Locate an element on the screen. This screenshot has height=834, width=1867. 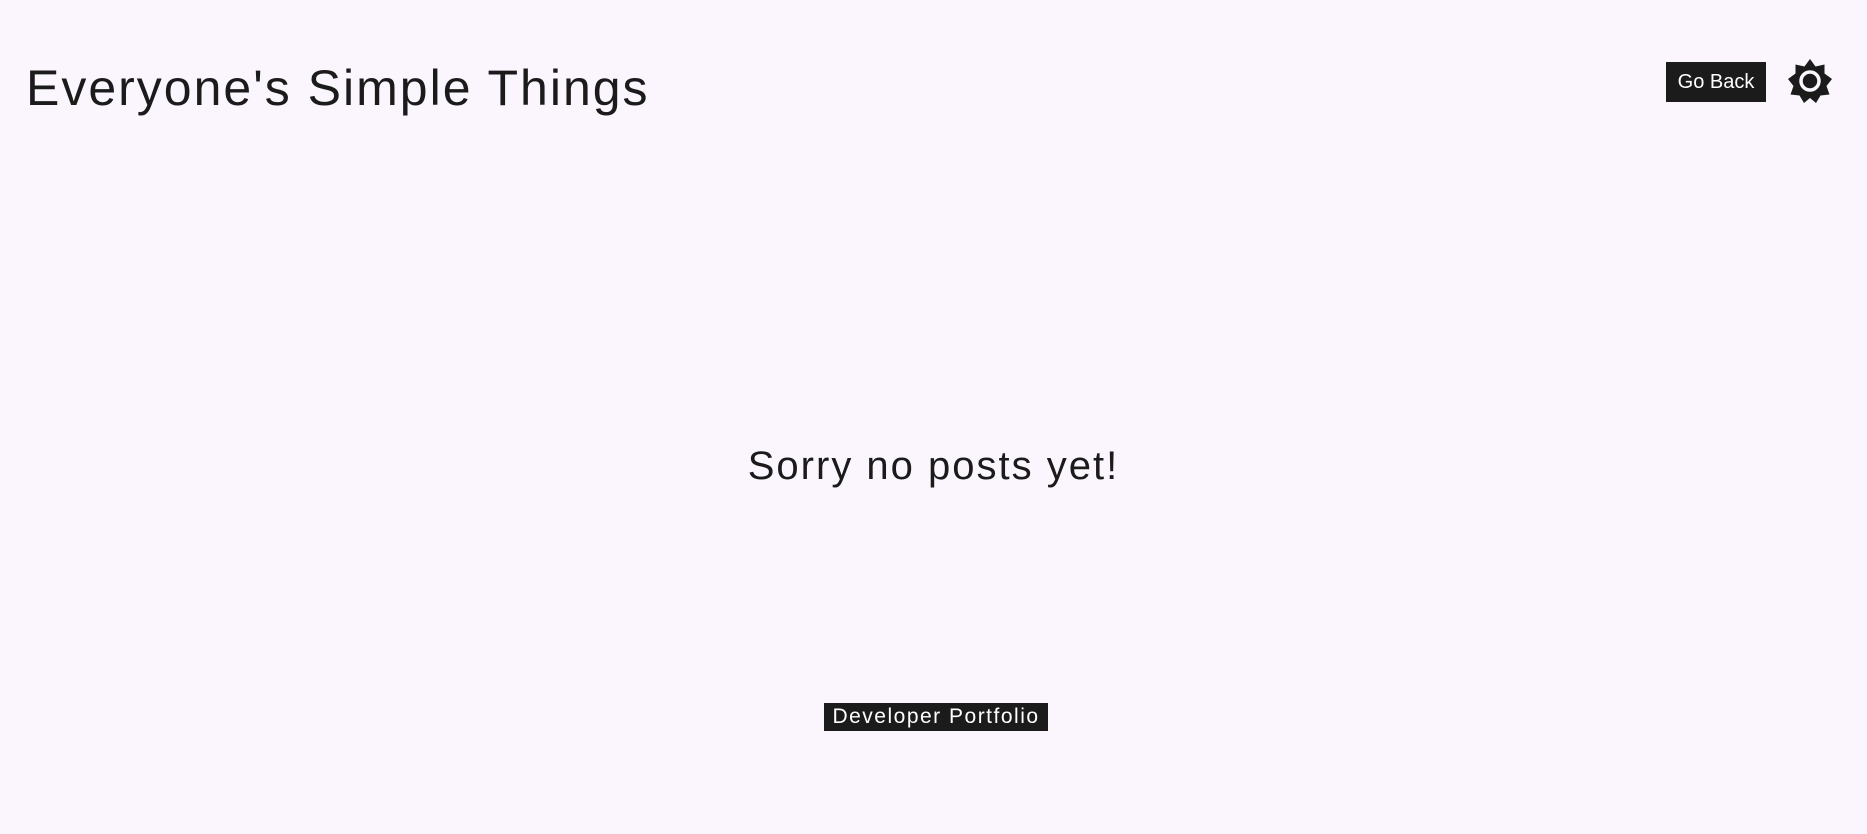
developer-portfolio-link: Developer Portfolio is located at coordinates (936, 717).